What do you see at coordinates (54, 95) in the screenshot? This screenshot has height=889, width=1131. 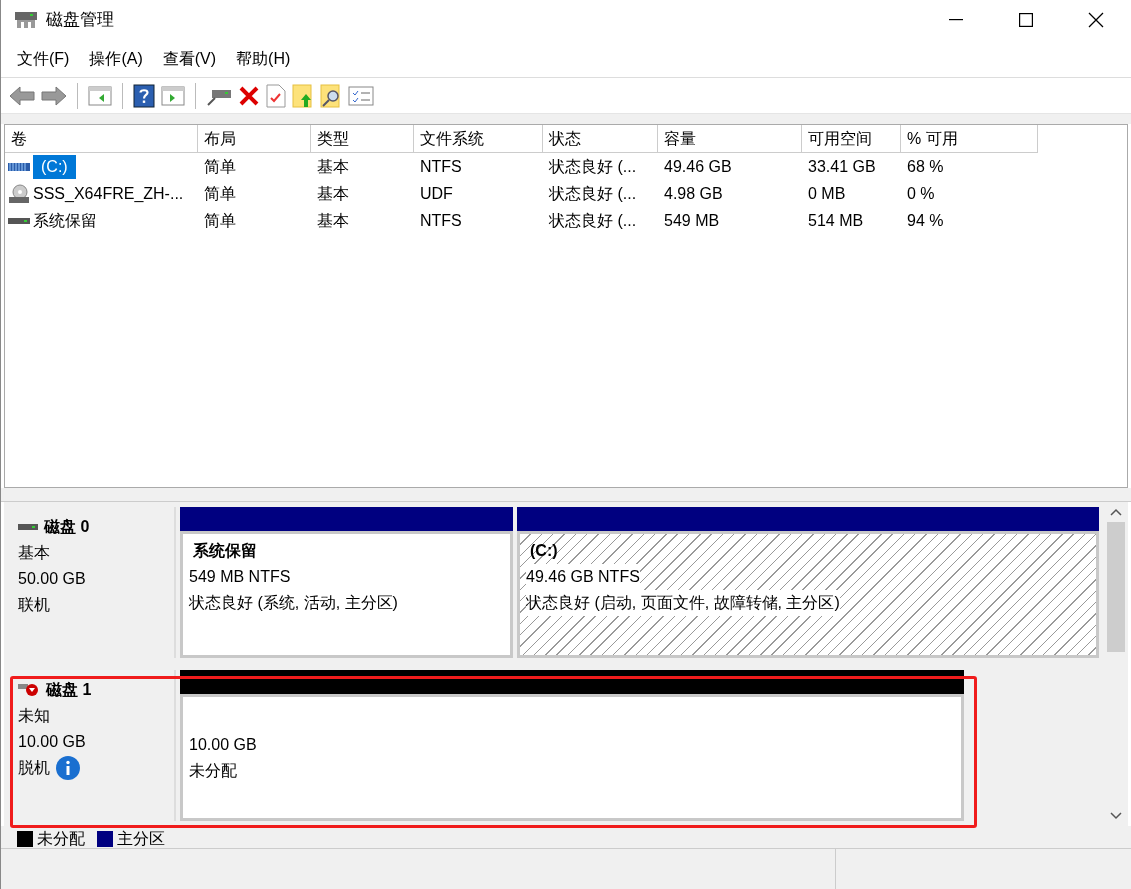 I see `forward-arrow-icon` at bounding box center [54, 95].